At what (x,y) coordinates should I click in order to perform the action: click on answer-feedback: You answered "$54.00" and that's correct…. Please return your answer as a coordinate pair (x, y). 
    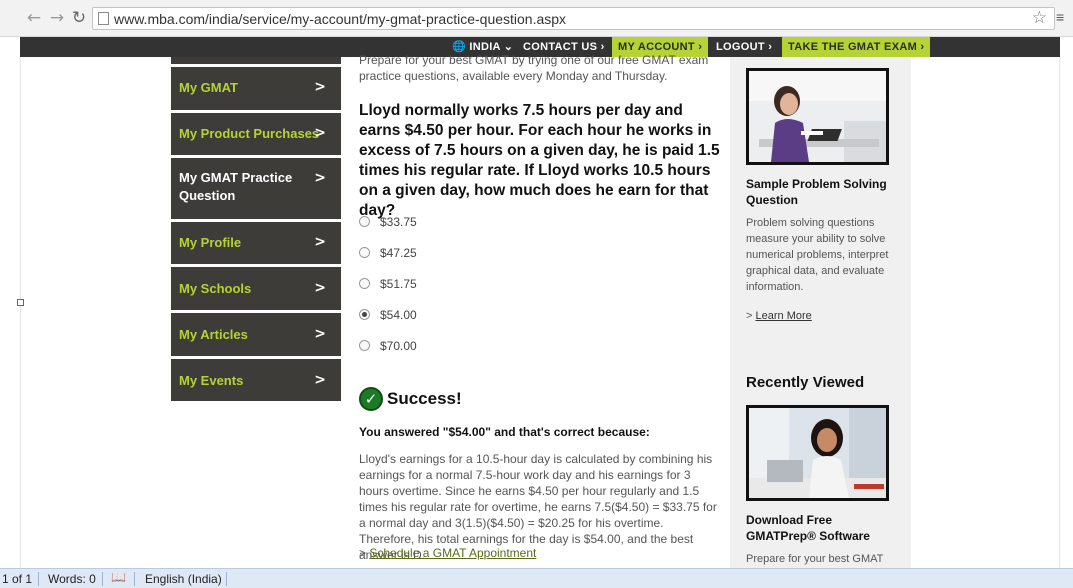
    Looking at the image, I should click on (504, 432).